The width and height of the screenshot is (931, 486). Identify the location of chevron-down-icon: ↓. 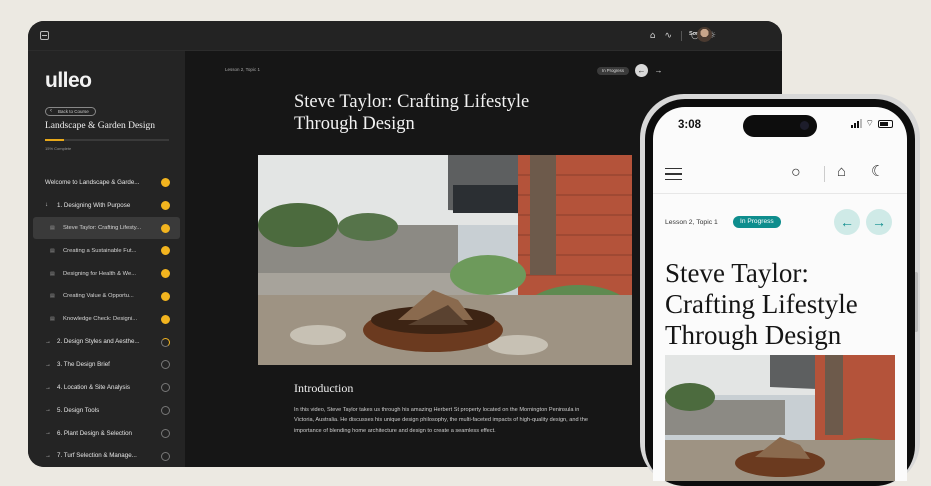
(46, 205).